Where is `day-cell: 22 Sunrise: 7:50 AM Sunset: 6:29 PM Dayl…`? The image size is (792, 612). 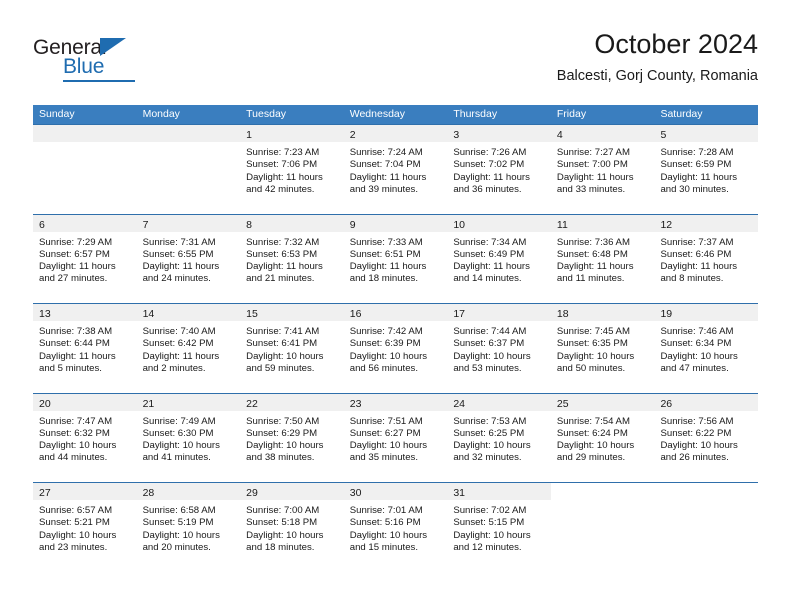
day-cell: 22 Sunrise: 7:50 AM Sunset: 6:29 PM Dayl… is located at coordinates (292, 437).